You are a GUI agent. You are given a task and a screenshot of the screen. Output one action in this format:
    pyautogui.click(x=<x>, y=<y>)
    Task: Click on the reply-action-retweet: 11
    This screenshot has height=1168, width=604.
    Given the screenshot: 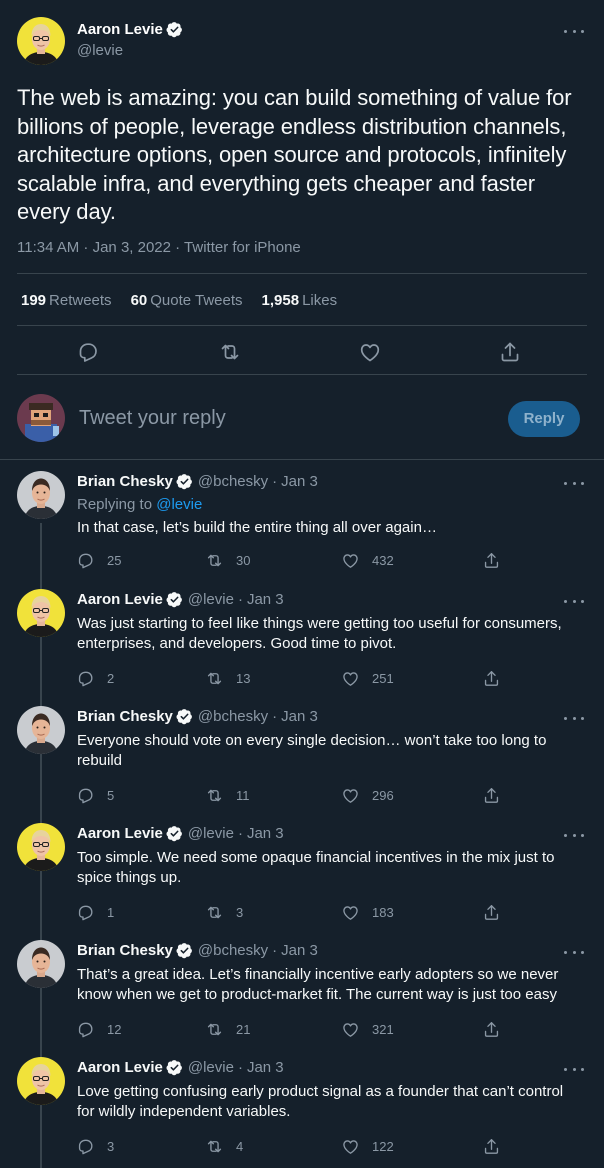 What is the action you would take?
    pyautogui.click(x=227, y=795)
    